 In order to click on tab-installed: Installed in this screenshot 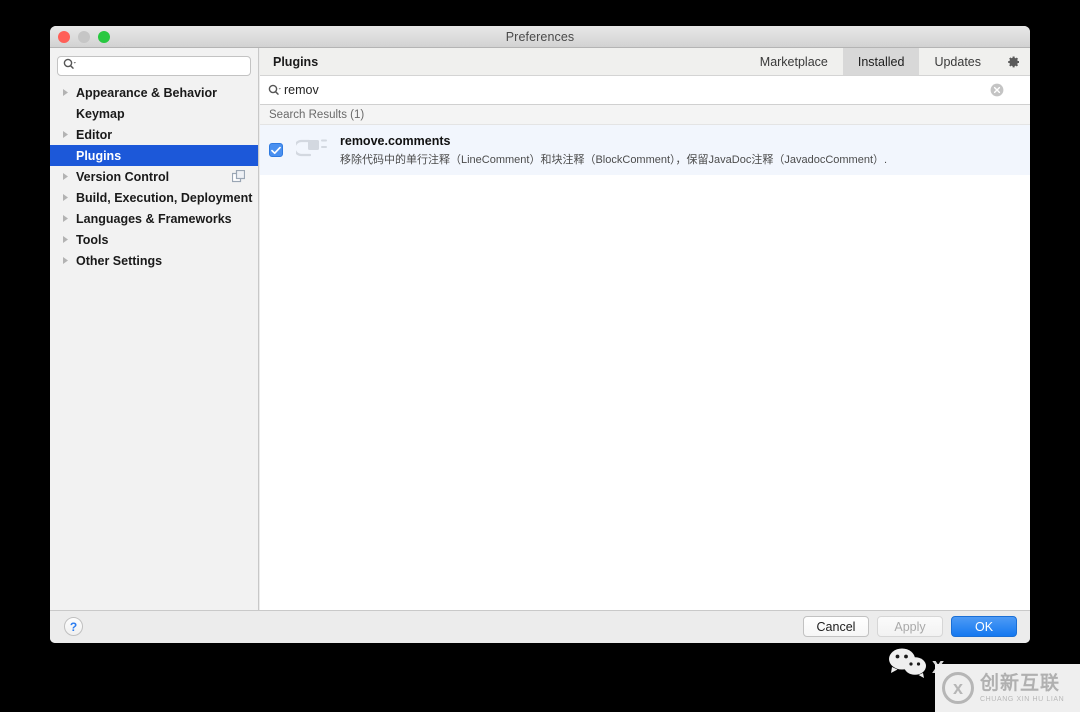, I will do `click(881, 61)`.